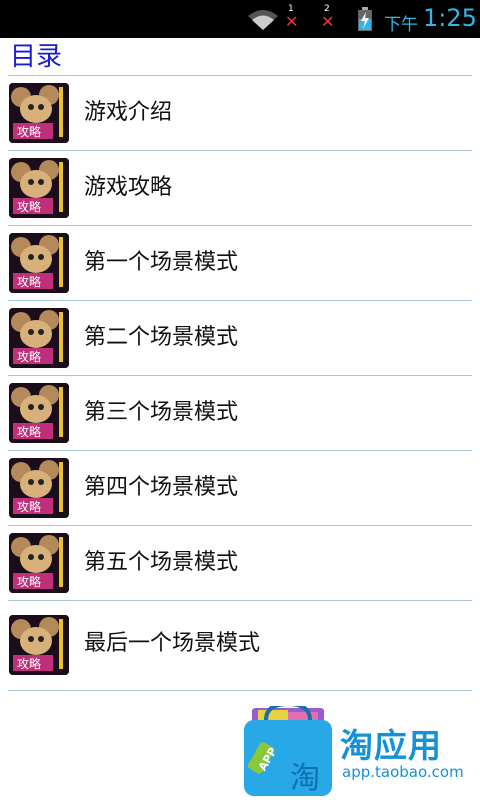 The image size is (480, 800). I want to click on list-item-label: 第五个场景模式, so click(161, 562).